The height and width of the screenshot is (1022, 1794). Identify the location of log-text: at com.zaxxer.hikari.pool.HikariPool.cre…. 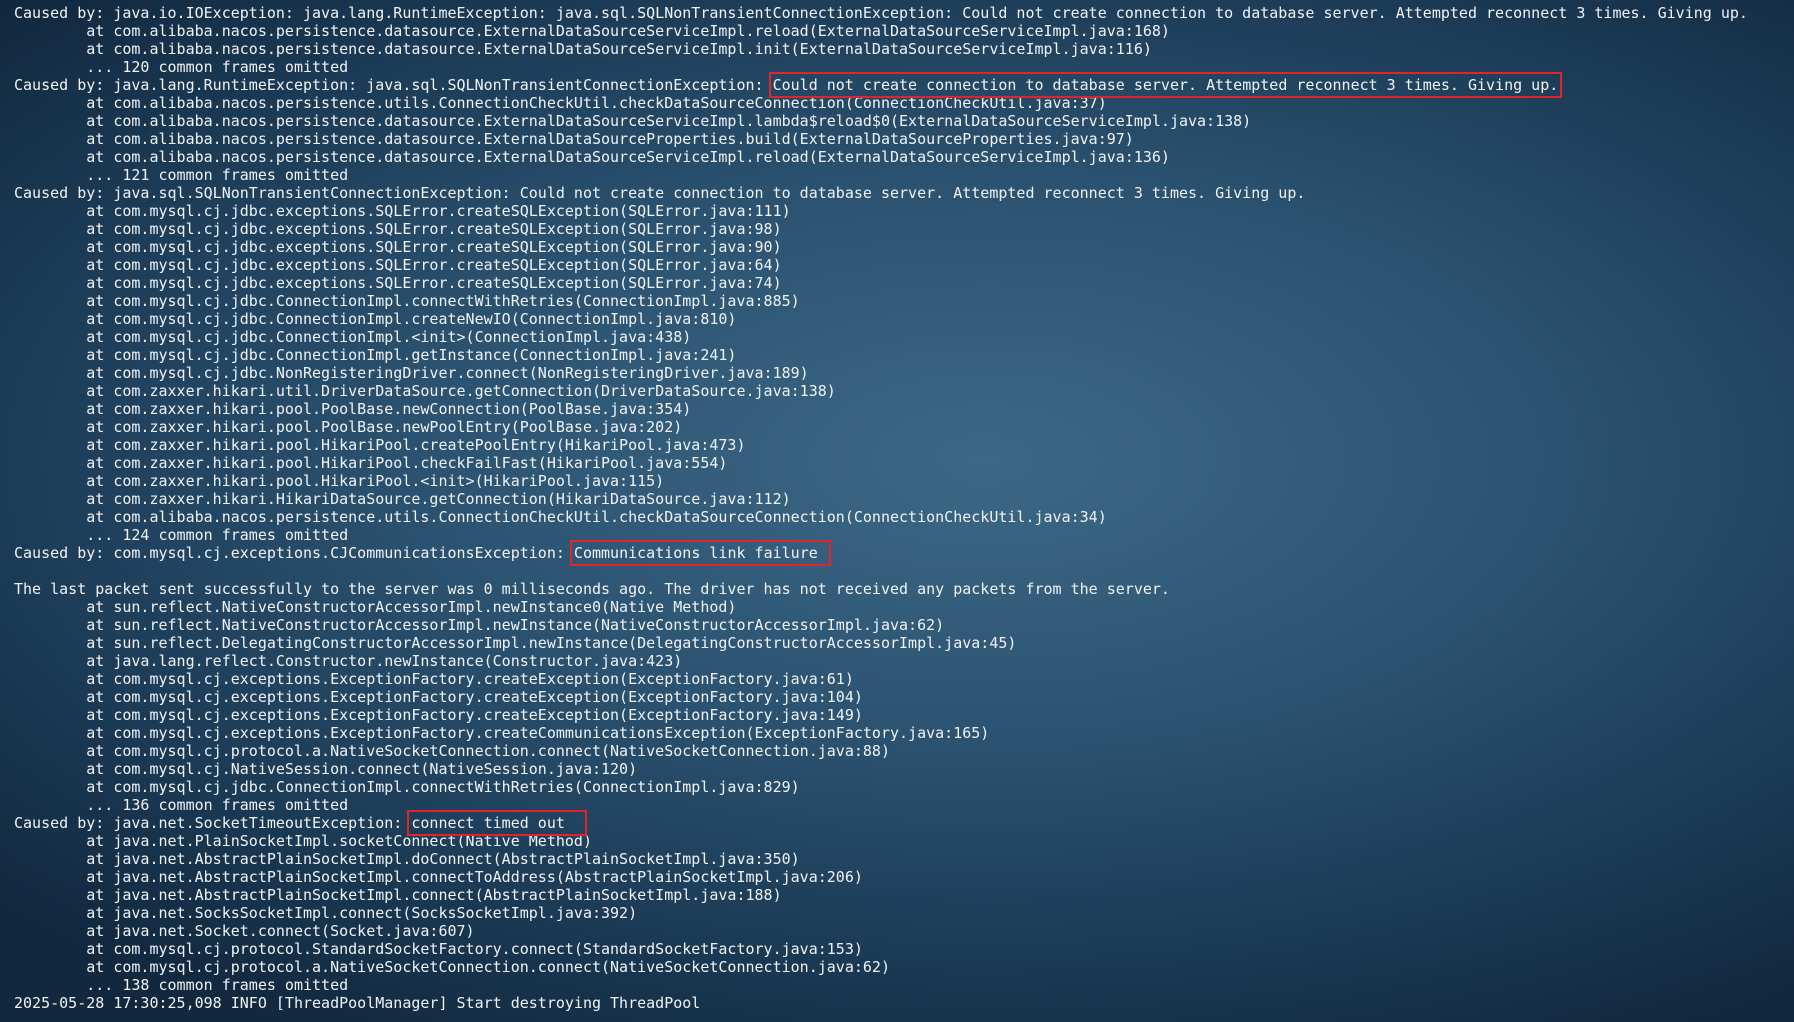
(380, 445).